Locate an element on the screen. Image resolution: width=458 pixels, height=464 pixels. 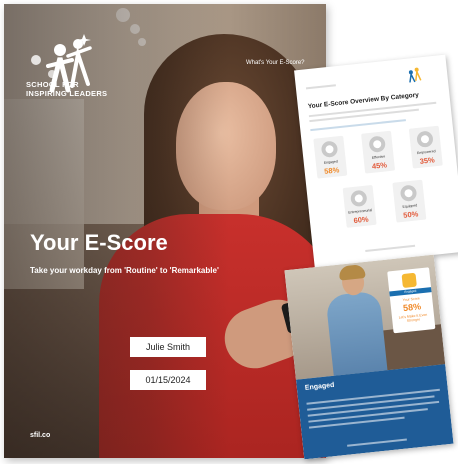
category-card: Effective 45% is located at coordinates (378, 152).